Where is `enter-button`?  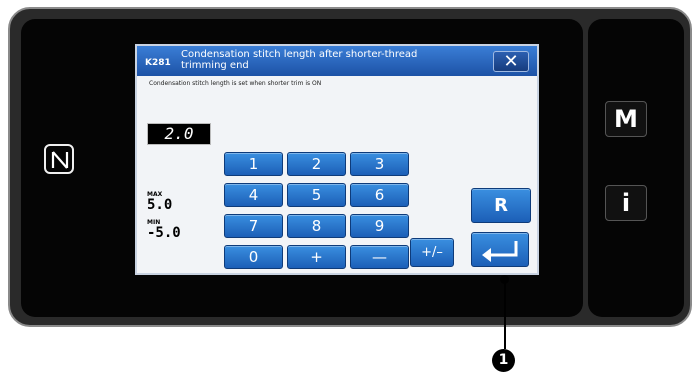
enter-button is located at coordinates (500, 249).